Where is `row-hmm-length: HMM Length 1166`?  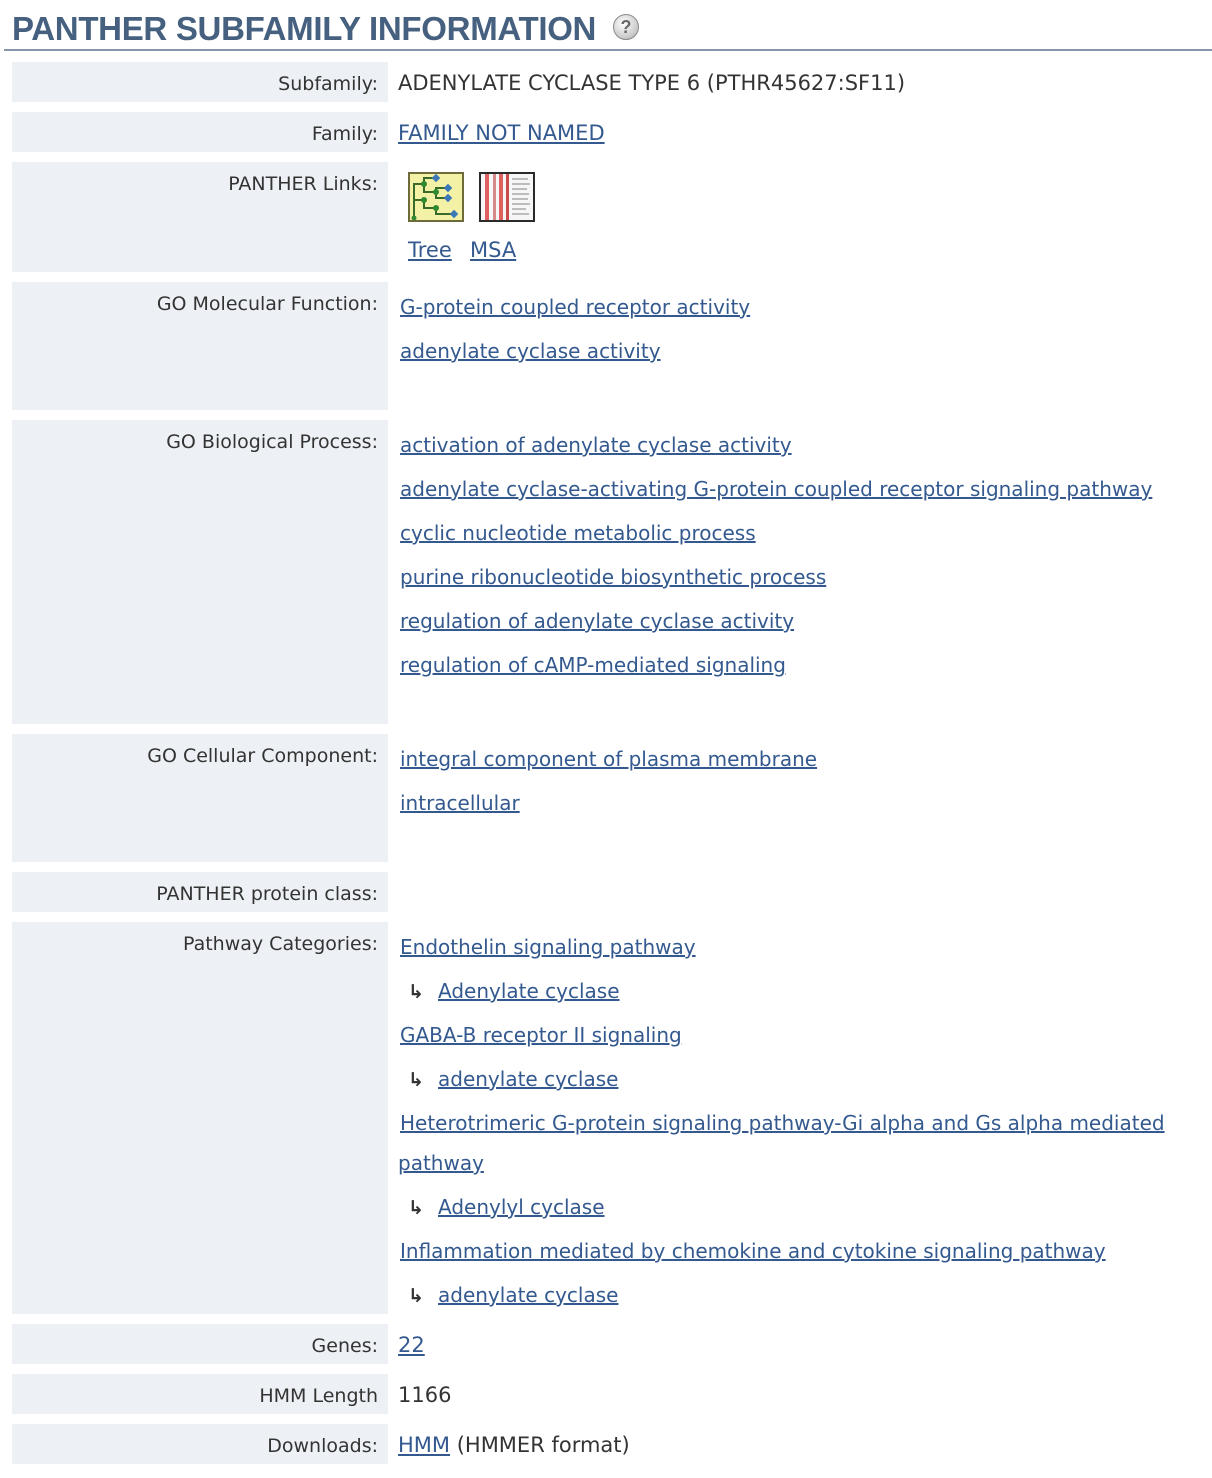
row-hmm-length: HMM Length 1166 is located at coordinates (606, 1394).